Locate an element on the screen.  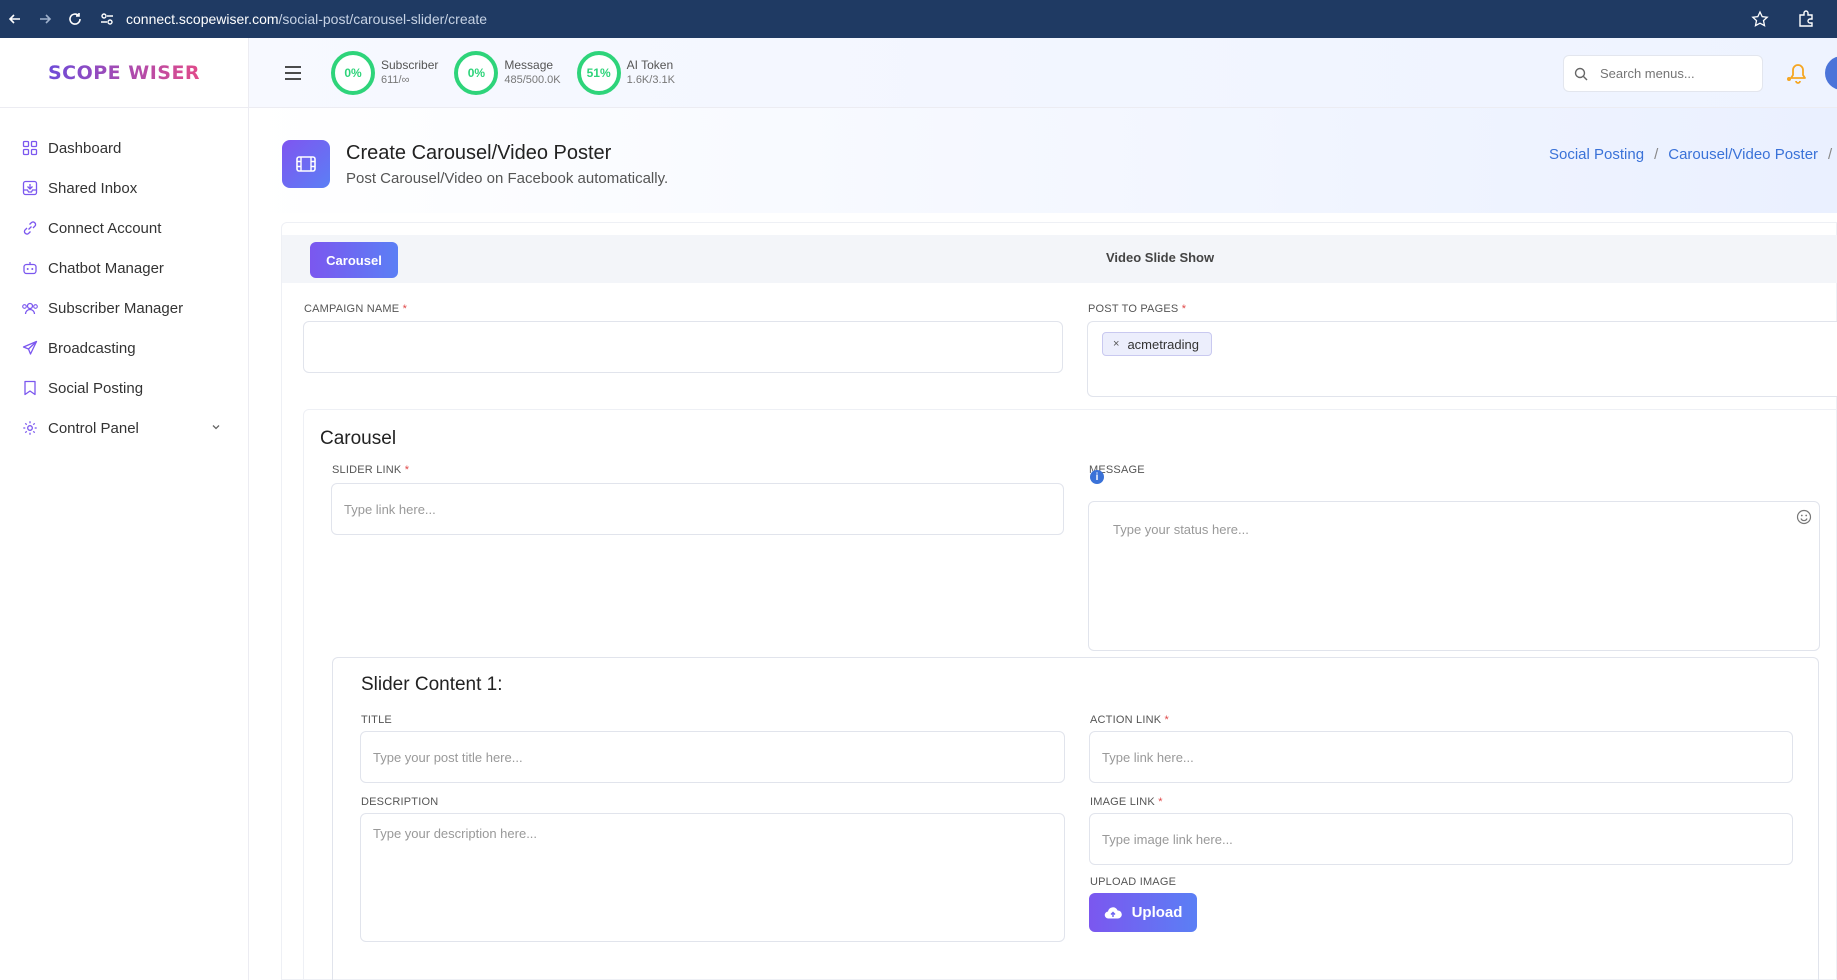
emoji-icon is located at coordinates (1804, 517).